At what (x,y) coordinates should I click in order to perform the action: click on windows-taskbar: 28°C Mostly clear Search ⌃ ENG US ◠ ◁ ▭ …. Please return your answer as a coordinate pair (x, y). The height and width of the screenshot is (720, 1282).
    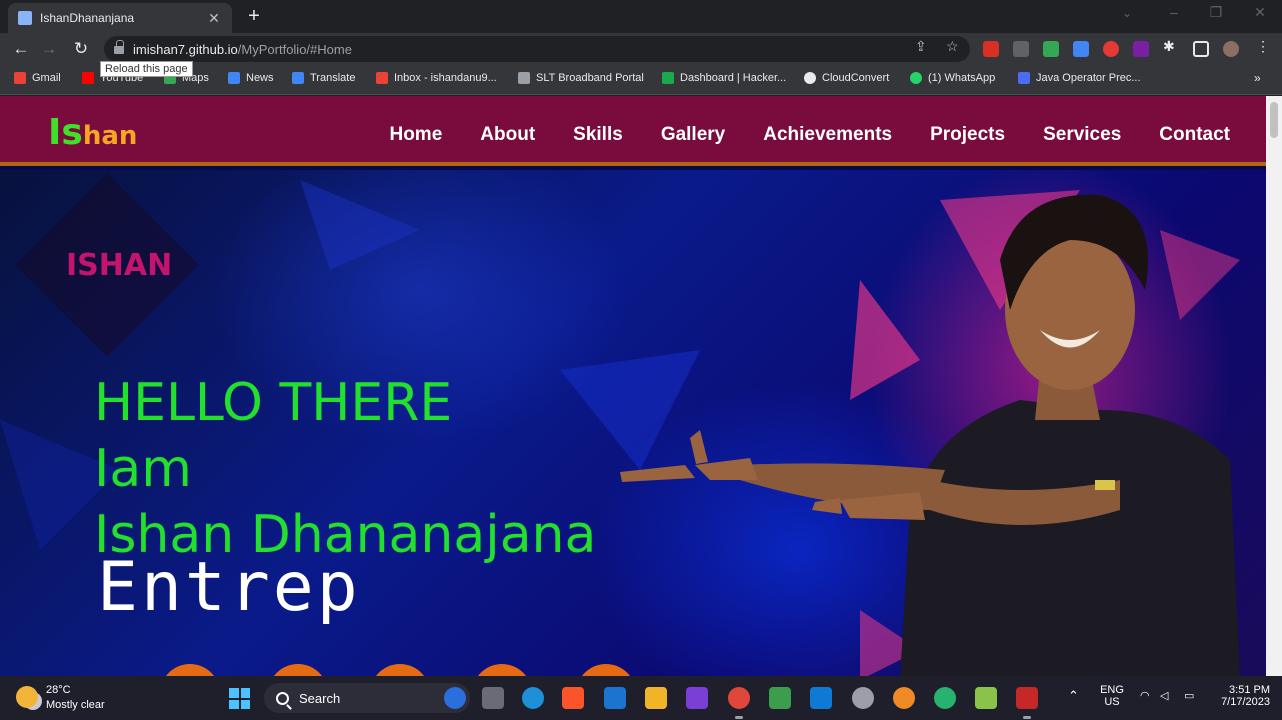
    Looking at the image, I should click on (641, 698).